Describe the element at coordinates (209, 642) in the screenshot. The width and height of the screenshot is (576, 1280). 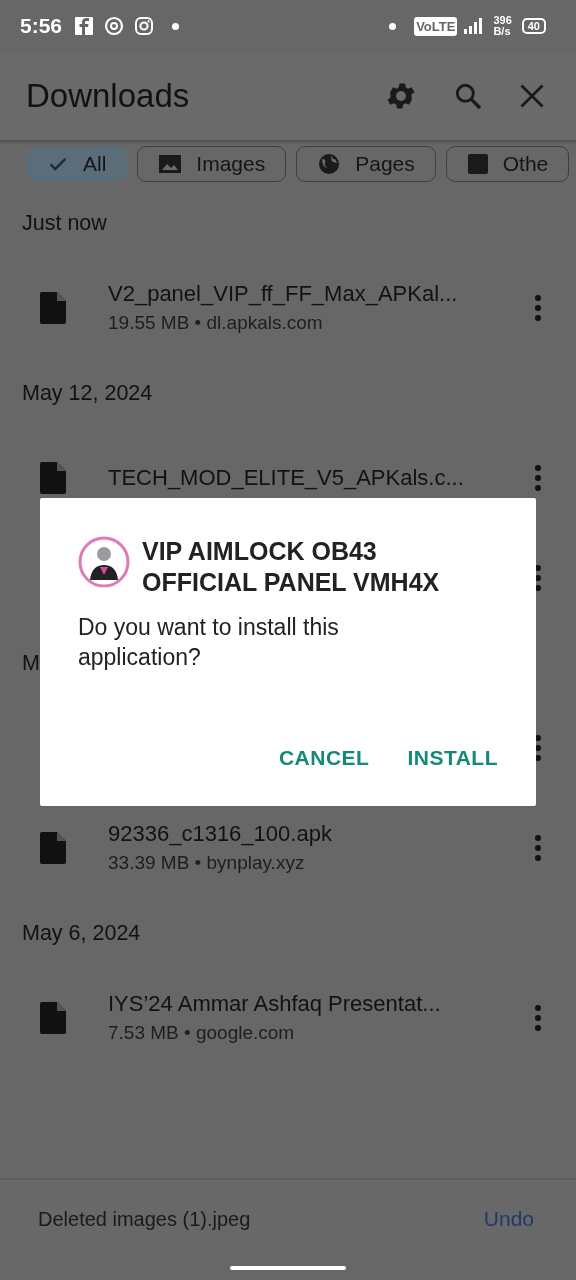
I see `dialog-message: Do you want to install this application?` at that location.